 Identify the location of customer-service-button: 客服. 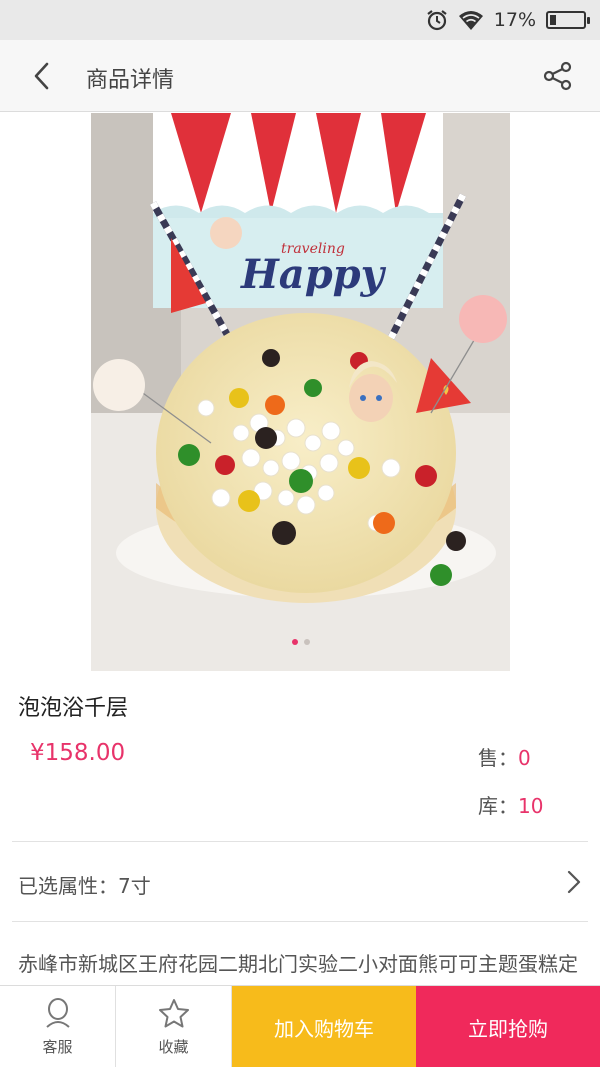
(58, 1026).